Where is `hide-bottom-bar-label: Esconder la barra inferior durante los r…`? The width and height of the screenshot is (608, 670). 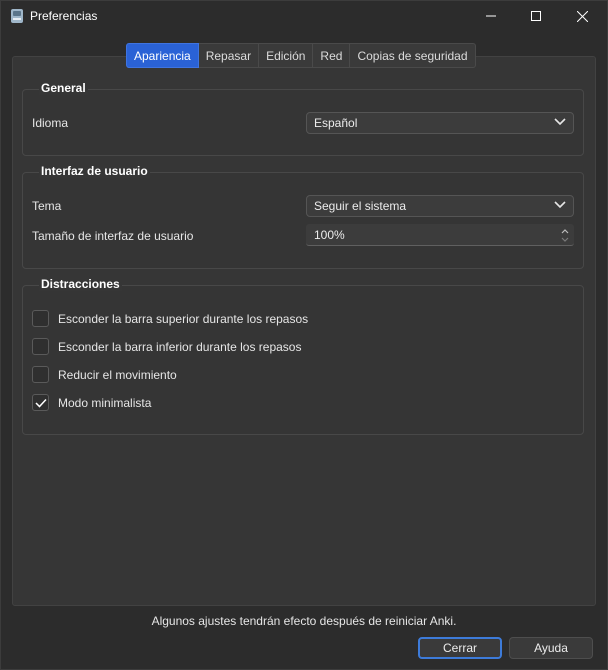 hide-bottom-bar-label: Esconder la barra inferior durante los r… is located at coordinates (180, 346).